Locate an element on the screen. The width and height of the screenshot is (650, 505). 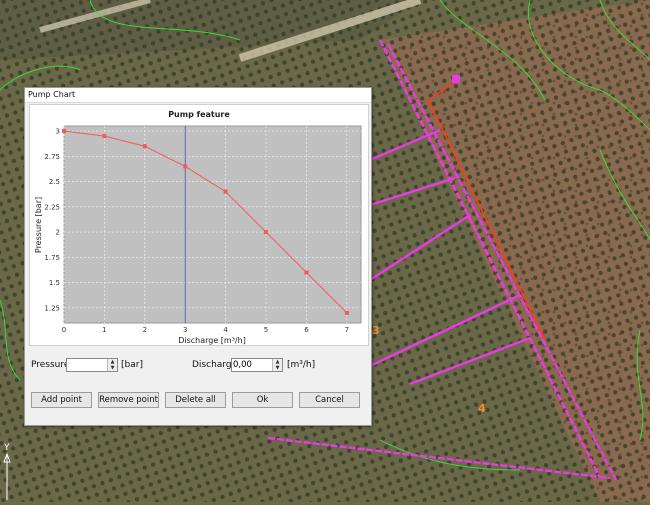
x-tick-label: 5 is located at coordinates (266, 330).